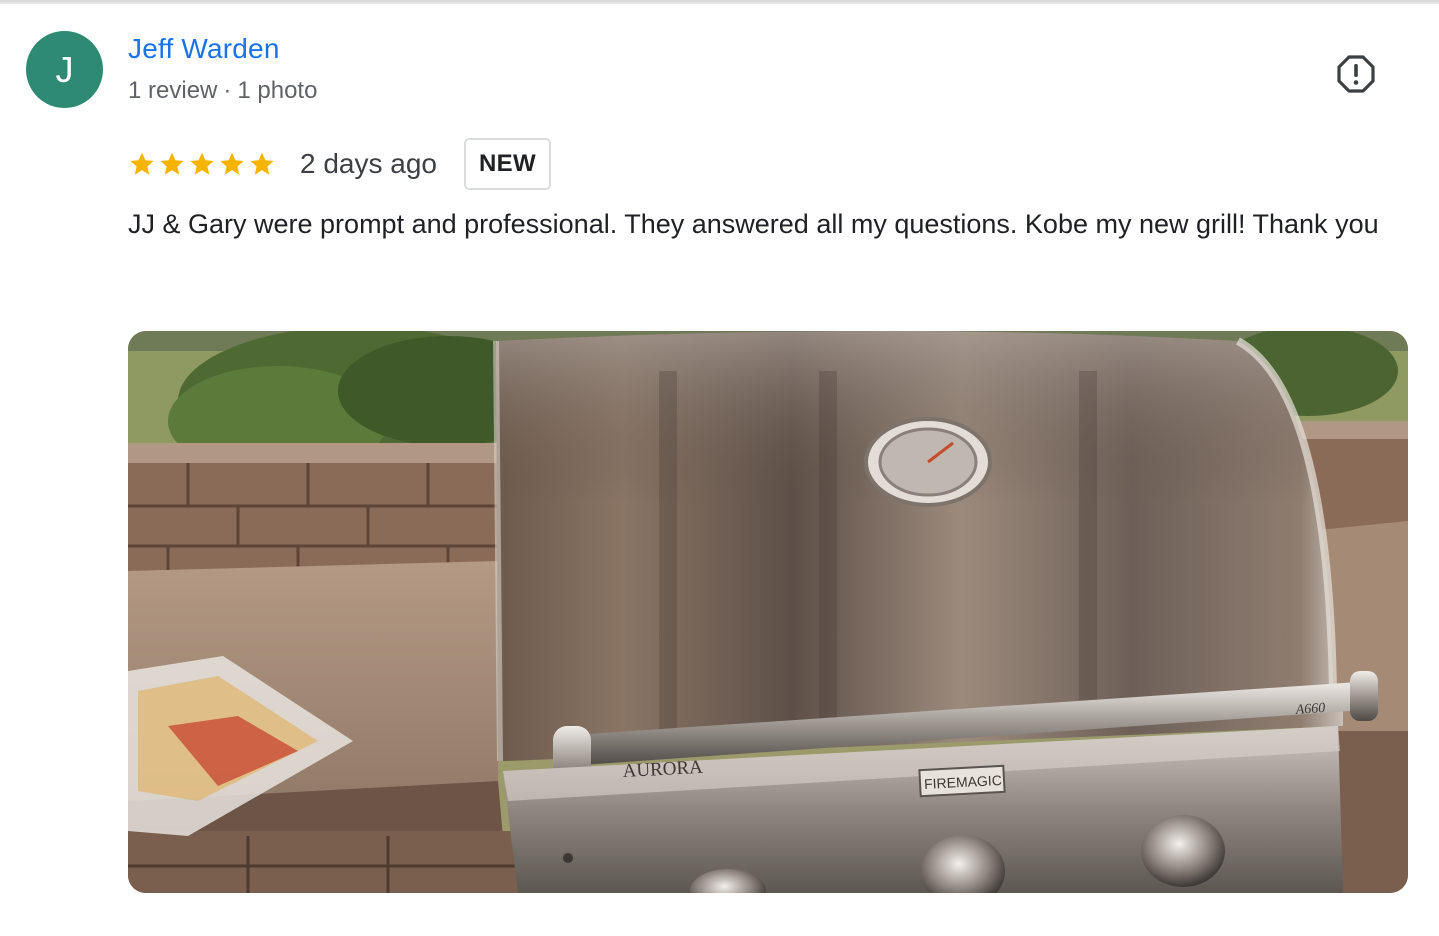 Image resolution: width=1439 pixels, height=936 pixels. I want to click on rating-row: 2 days ago NEW, so click(339, 164).